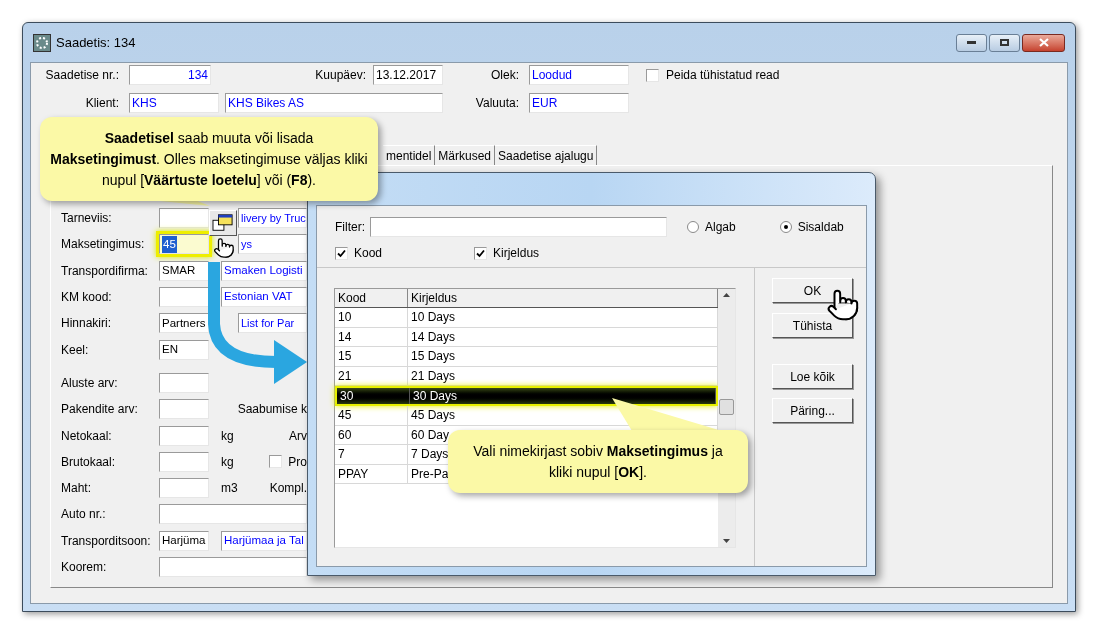 The height and width of the screenshot is (634, 1099). I want to click on maximize-button, so click(1004, 42).